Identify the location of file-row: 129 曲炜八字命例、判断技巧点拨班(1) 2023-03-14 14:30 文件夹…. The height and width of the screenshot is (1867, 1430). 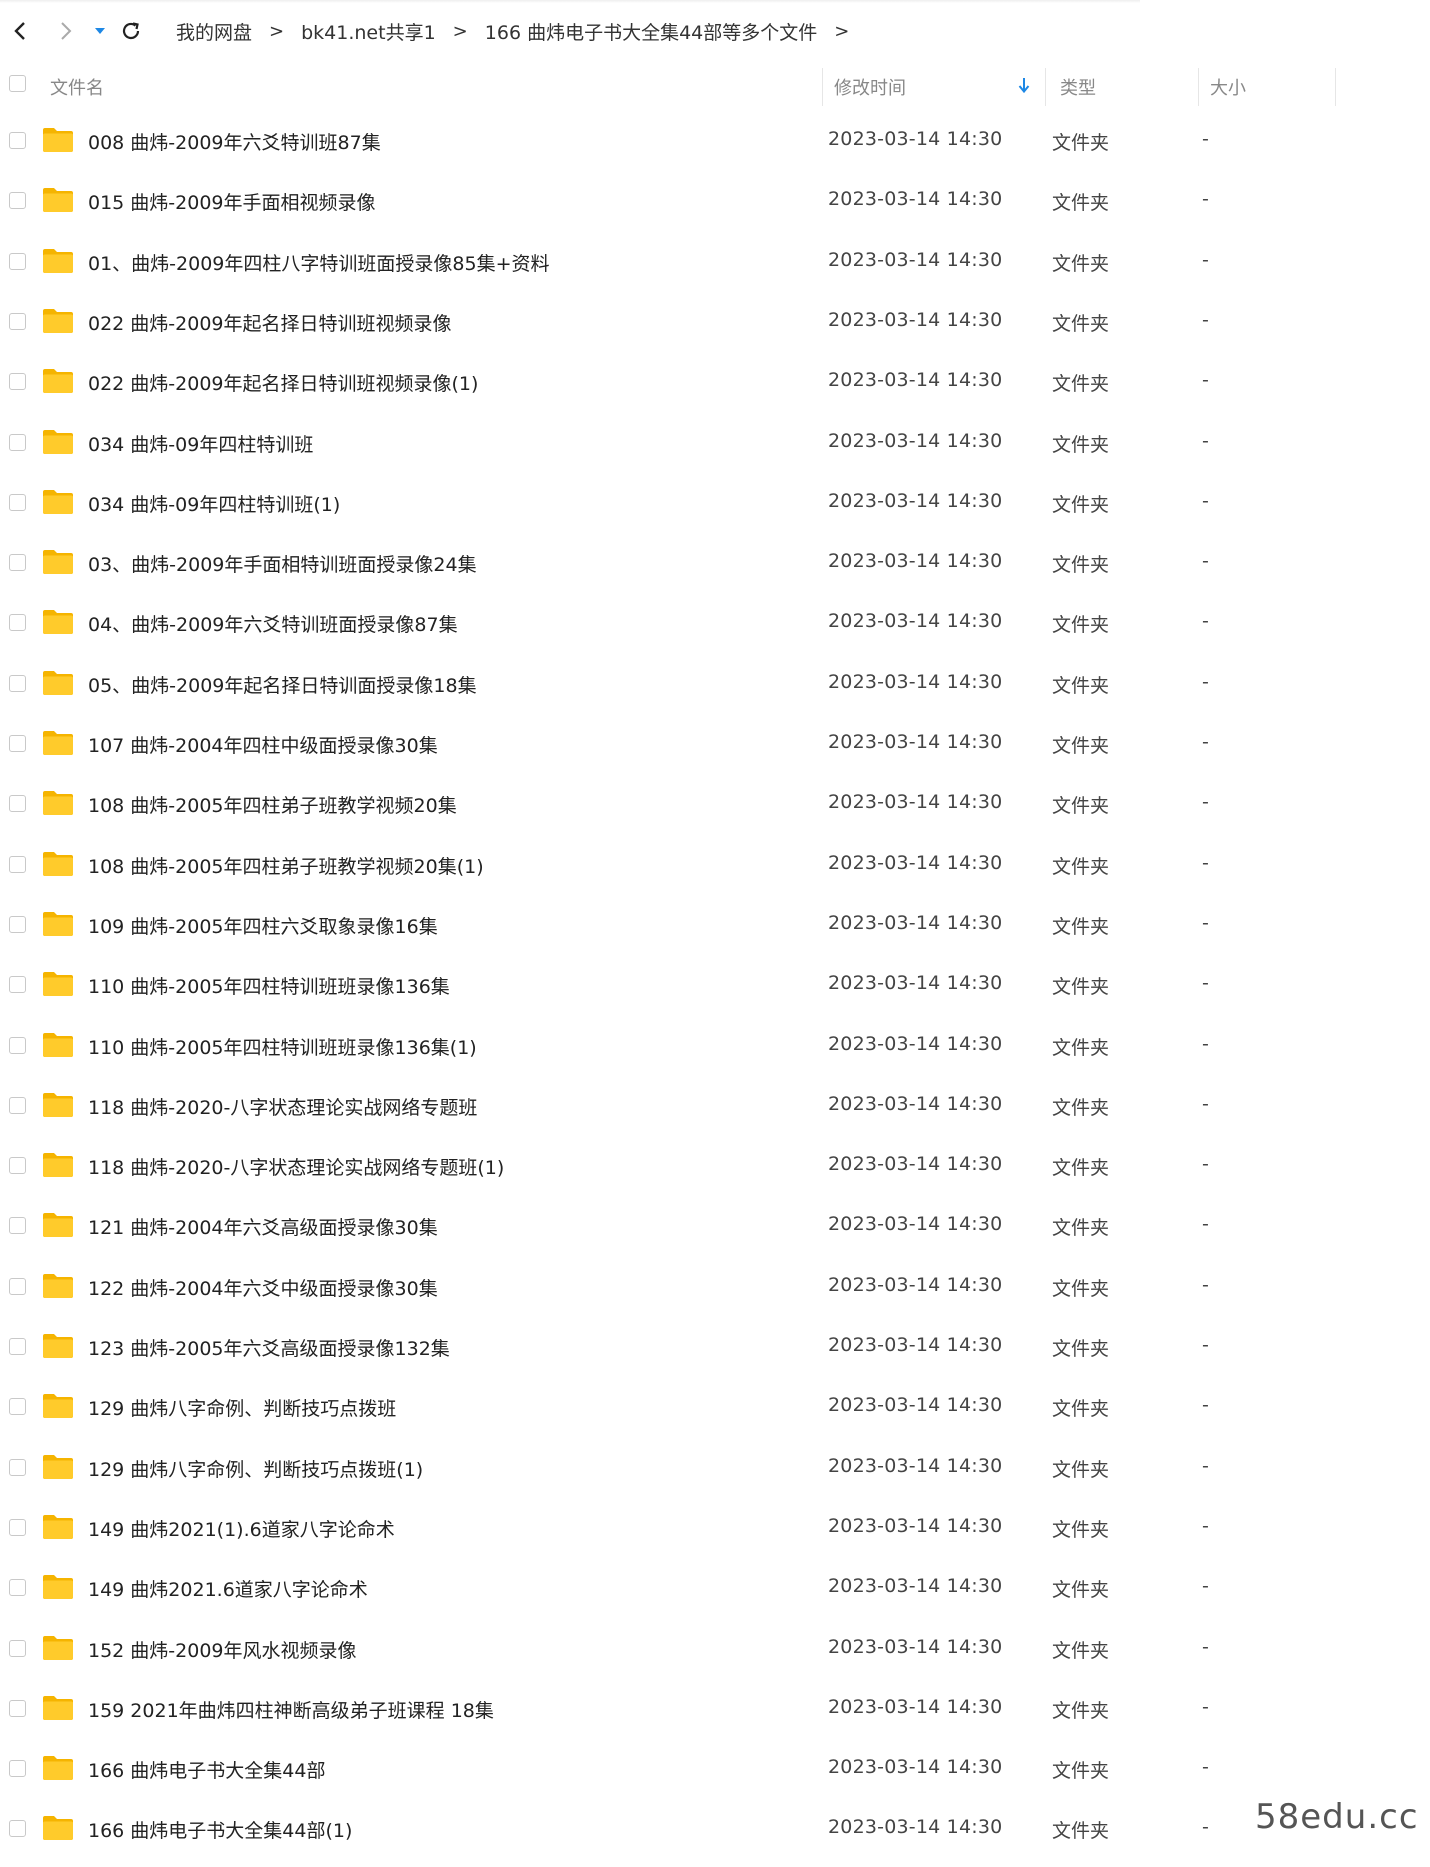
(670, 1468).